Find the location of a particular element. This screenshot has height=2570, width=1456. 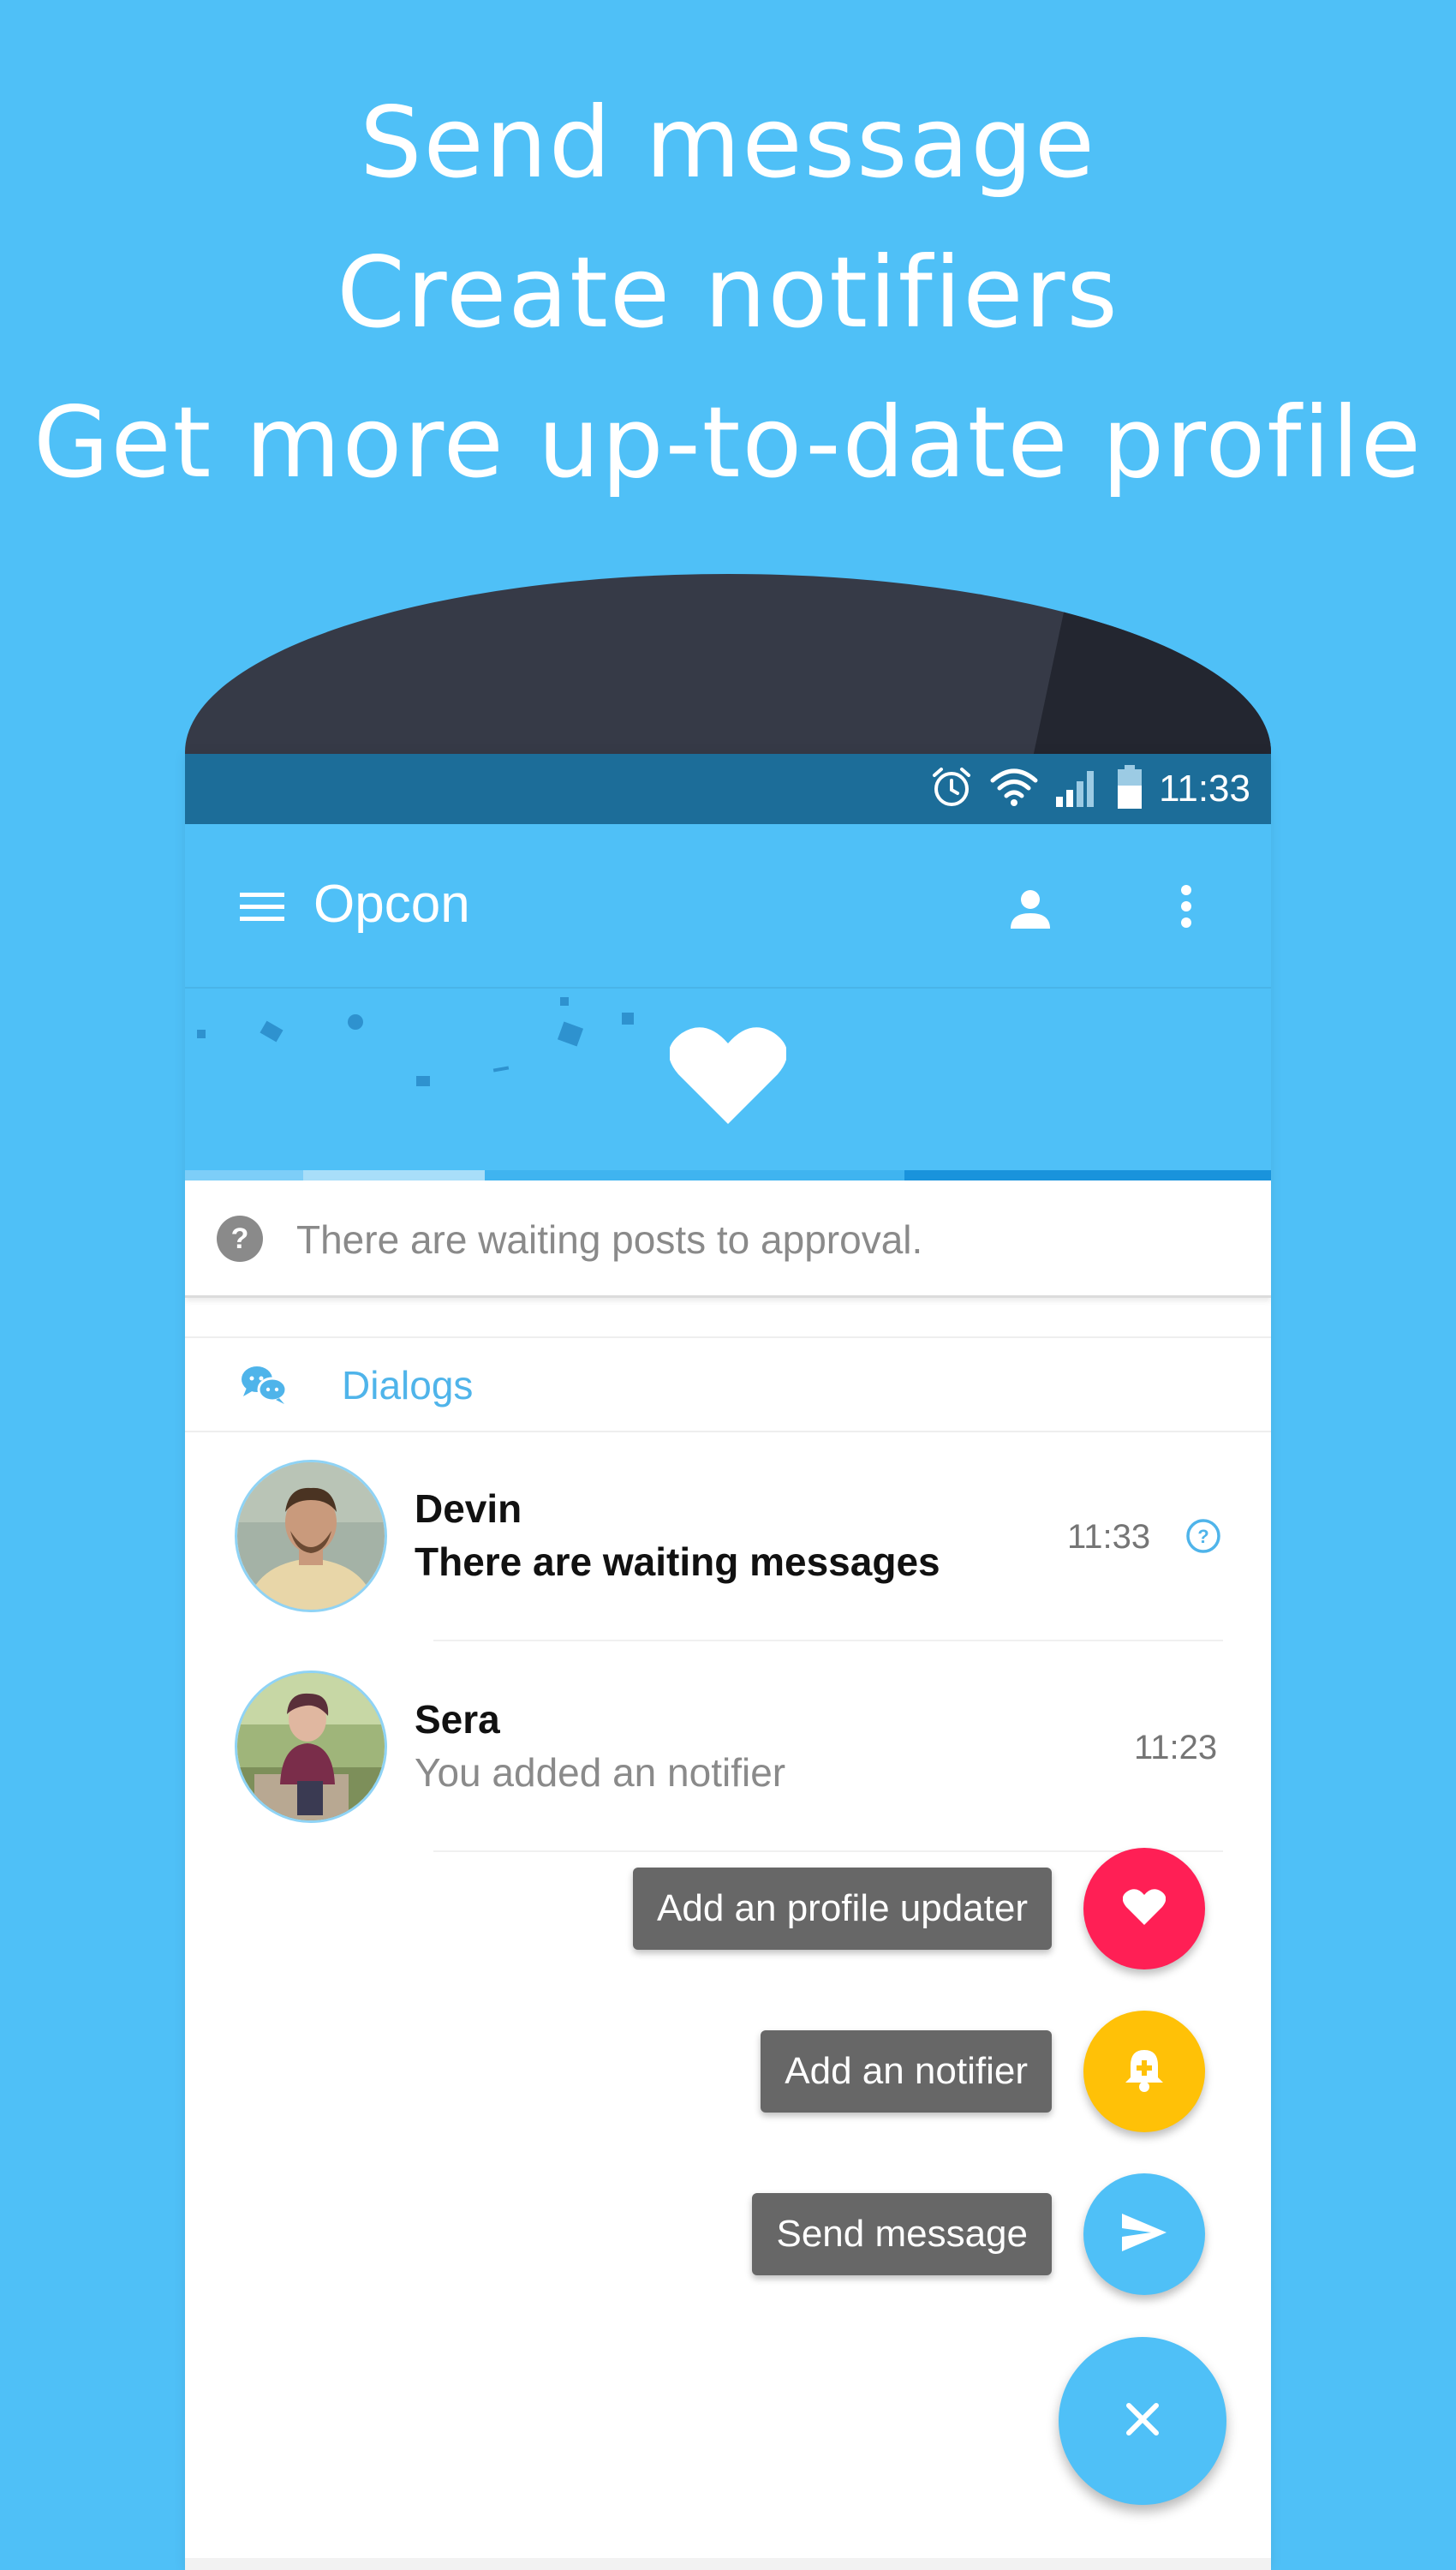

close-icon is located at coordinates (1142, 2421).